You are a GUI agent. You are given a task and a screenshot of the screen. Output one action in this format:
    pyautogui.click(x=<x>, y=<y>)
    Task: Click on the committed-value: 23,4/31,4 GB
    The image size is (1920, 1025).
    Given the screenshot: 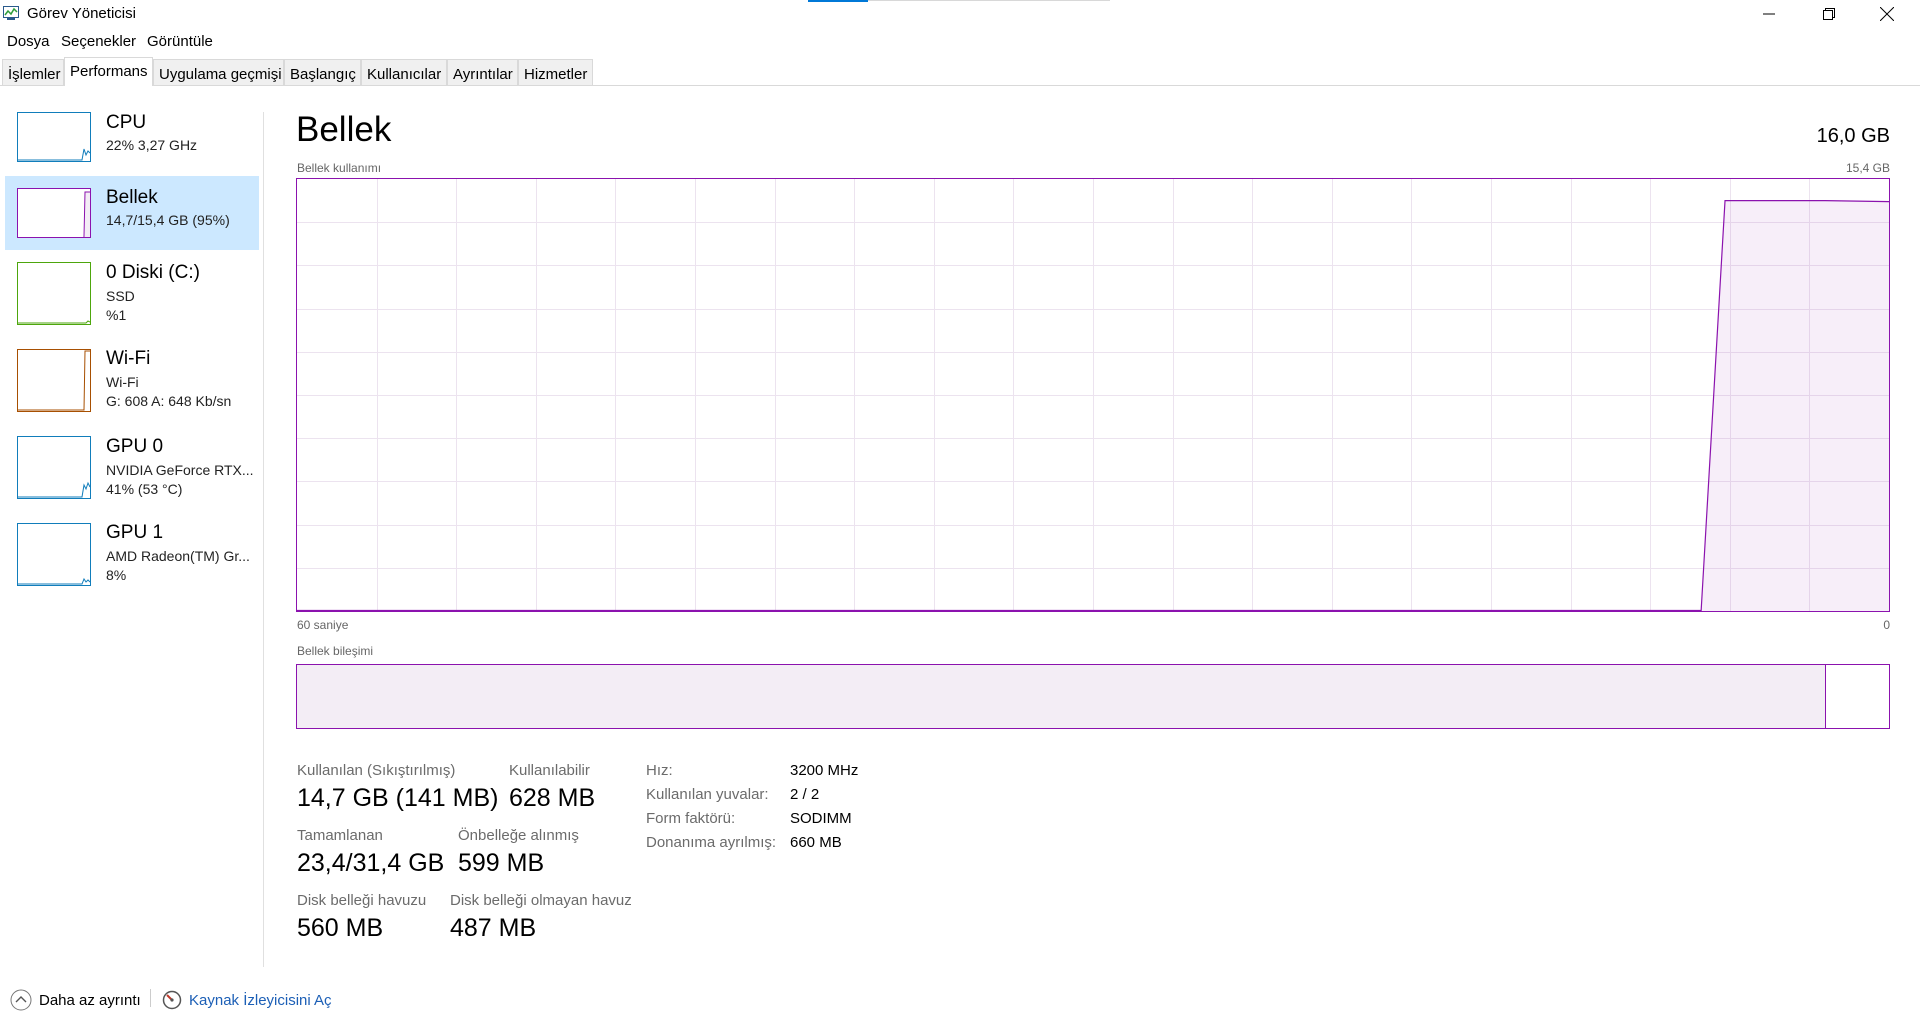 What is the action you would take?
    pyautogui.click(x=371, y=863)
    